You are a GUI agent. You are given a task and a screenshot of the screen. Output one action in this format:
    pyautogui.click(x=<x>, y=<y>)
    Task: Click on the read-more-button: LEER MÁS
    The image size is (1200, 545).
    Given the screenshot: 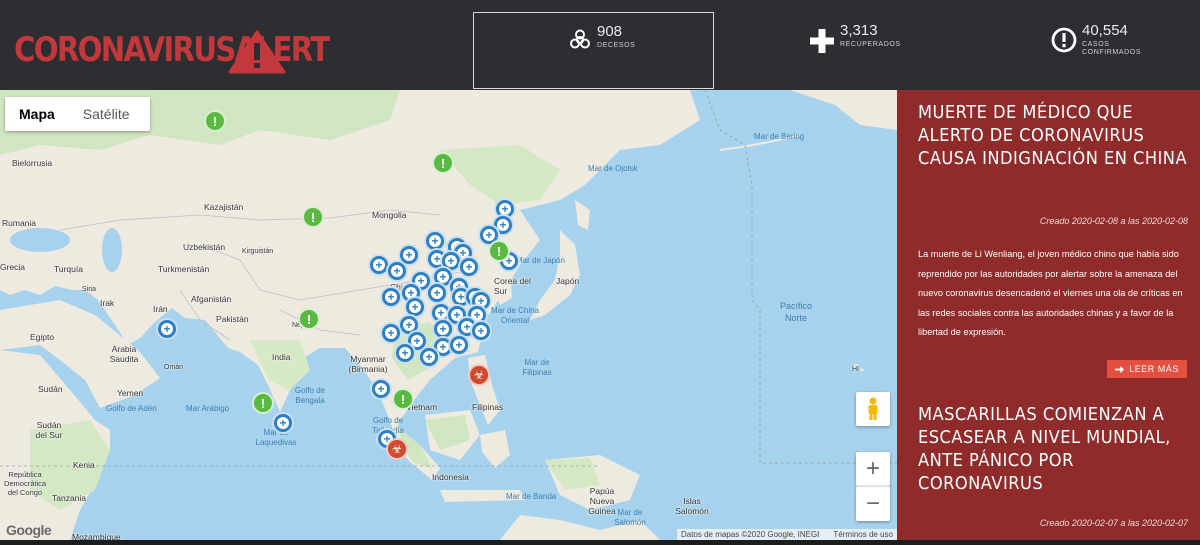 What is the action you would take?
    pyautogui.click(x=1147, y=369)
    